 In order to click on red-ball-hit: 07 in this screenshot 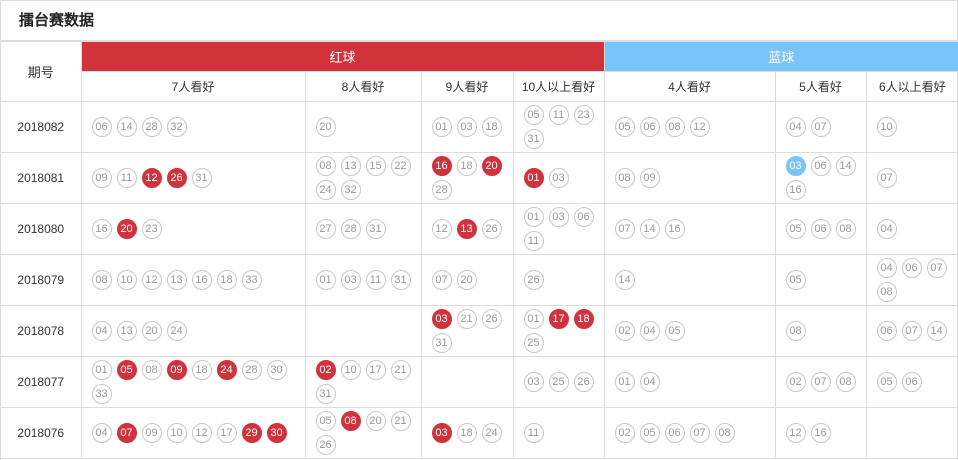, I will do `click(126, 433)`.